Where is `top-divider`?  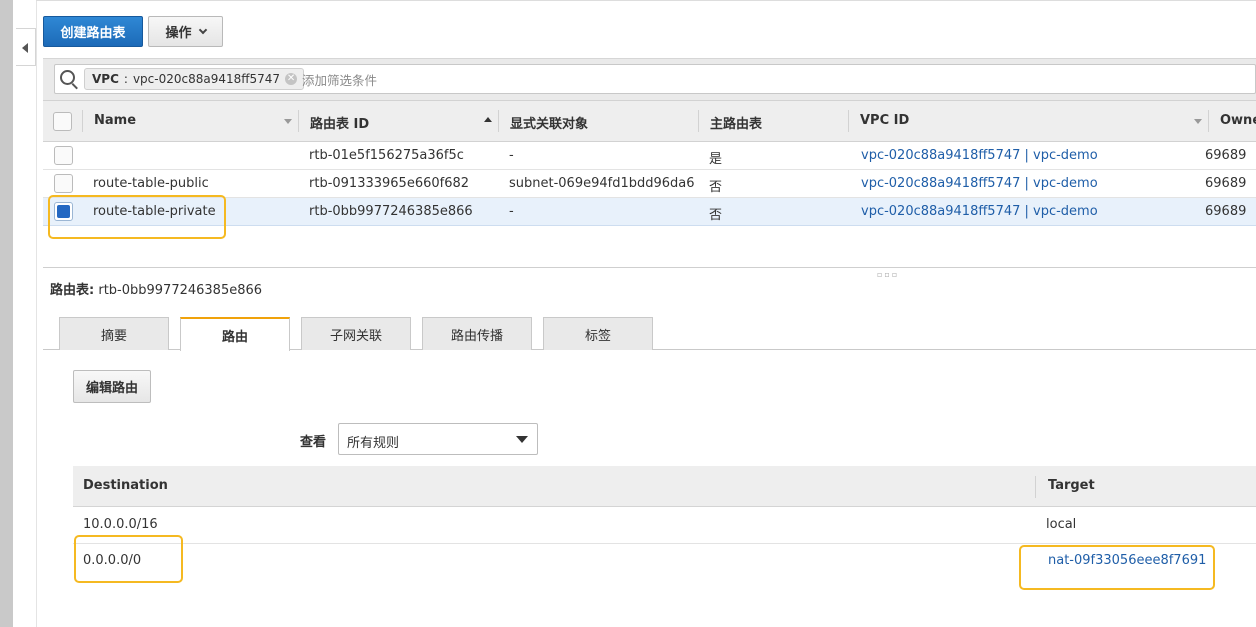 top-divider is located at coordinates (646, 0).